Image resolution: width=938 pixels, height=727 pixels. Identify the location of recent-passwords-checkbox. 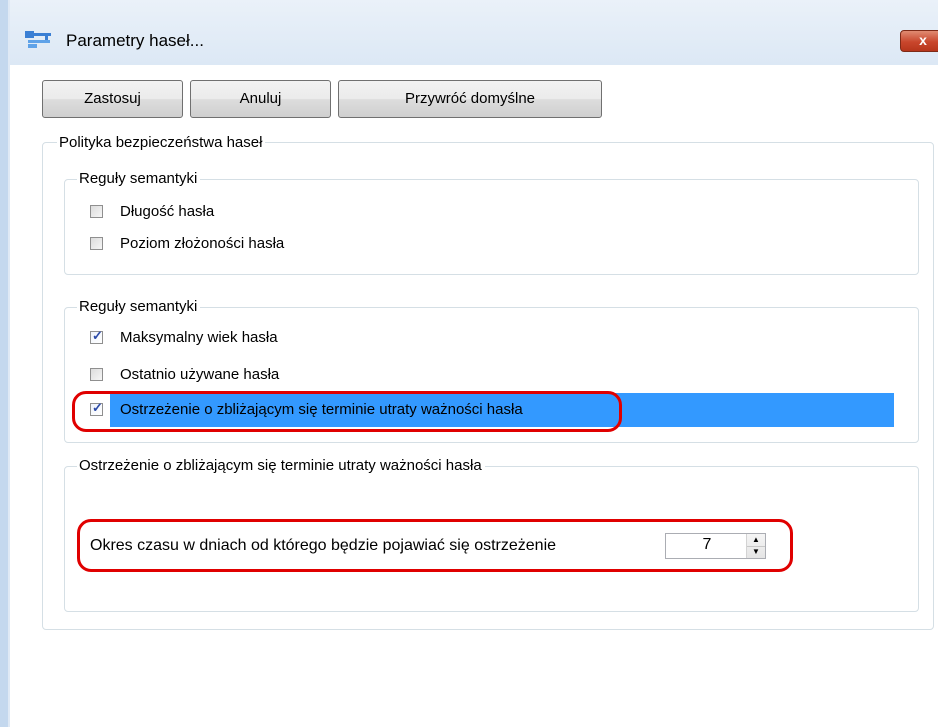
(96, 374).